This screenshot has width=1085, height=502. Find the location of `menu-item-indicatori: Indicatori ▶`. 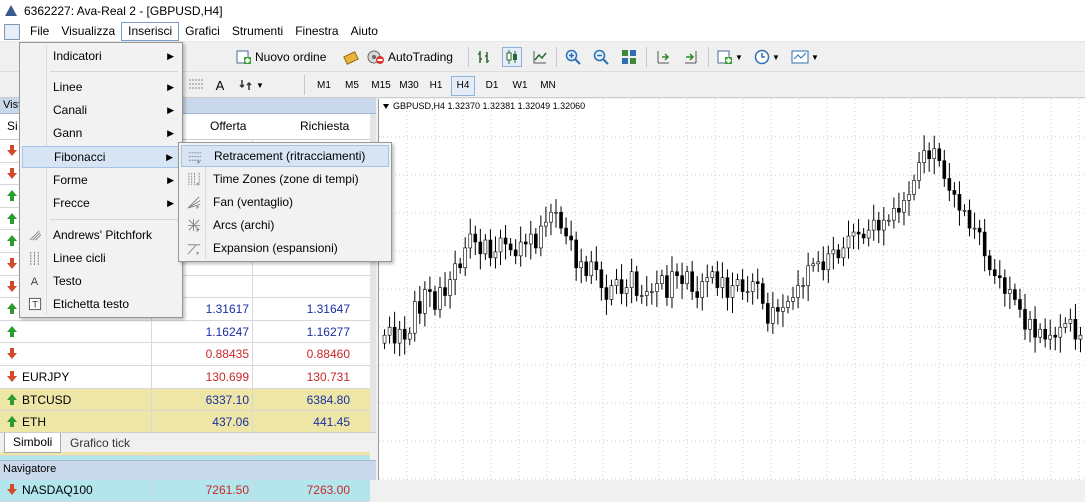

menu-item-indicatori: Indicatori ▶ is located at coordinates (101, 56).